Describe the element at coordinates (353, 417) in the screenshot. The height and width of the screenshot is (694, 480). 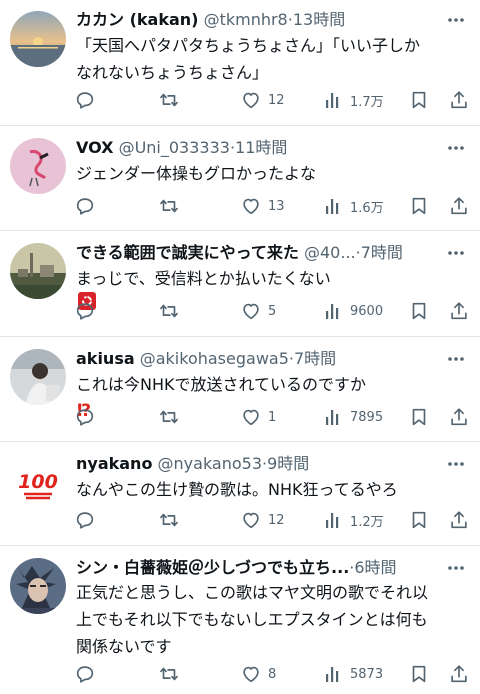
I see `views-button: 7895` at that location.